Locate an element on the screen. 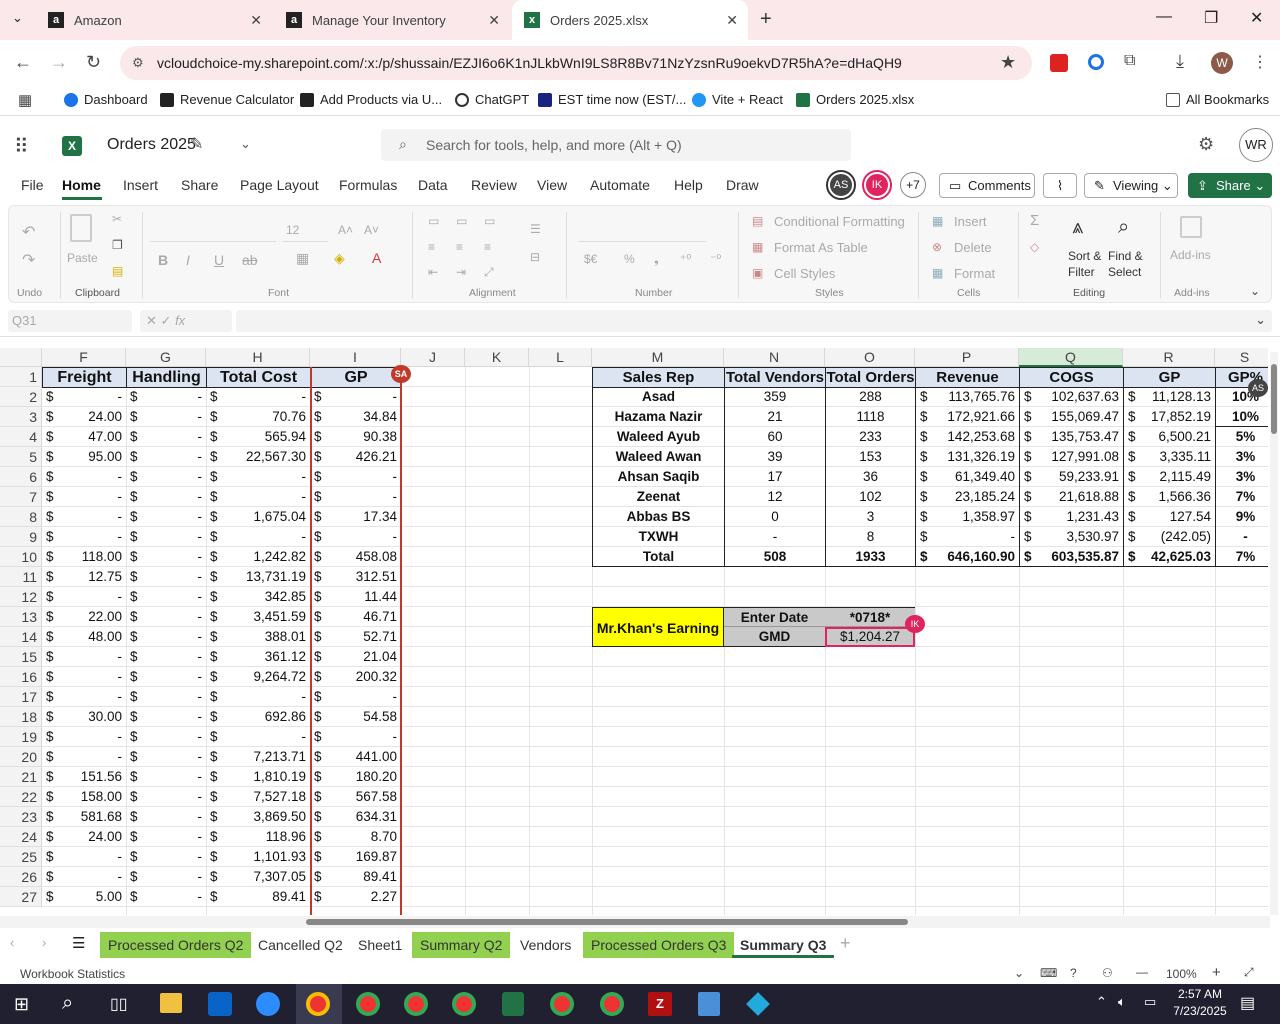  summary-cell: $11,128.13 is located at coordinates (1169, 397).